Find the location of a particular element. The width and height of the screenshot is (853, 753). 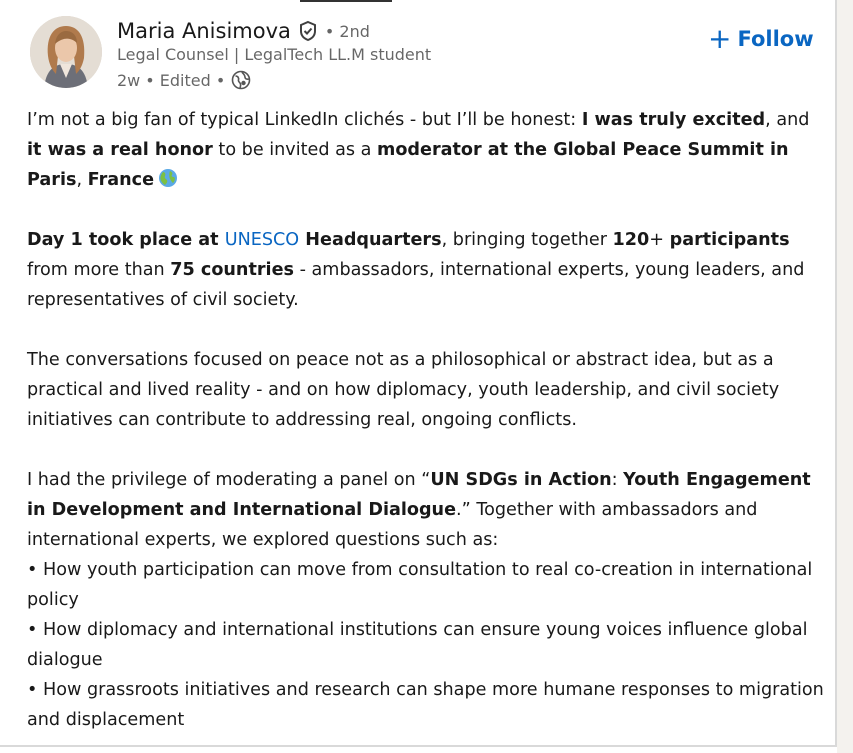

follow-button: + Follow is located at coordinates (761, 39).